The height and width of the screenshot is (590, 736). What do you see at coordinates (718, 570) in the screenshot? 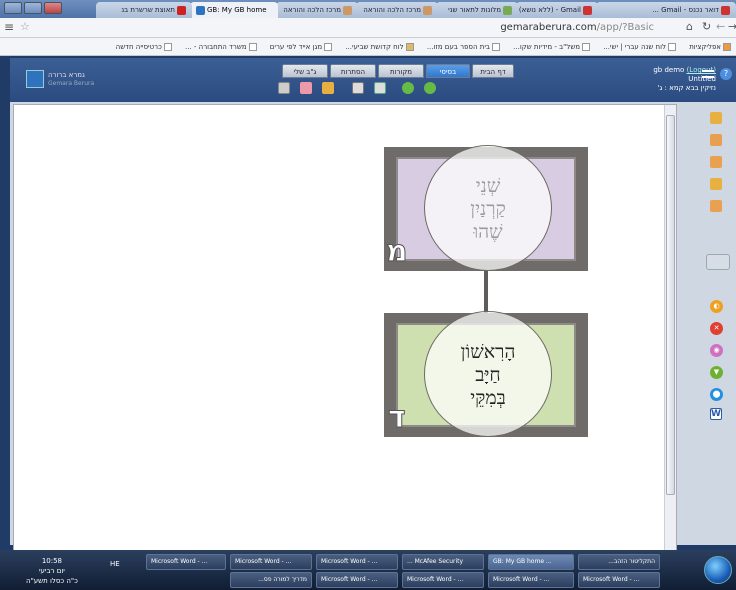
I see `start-button` at bounding box center [718, 570].